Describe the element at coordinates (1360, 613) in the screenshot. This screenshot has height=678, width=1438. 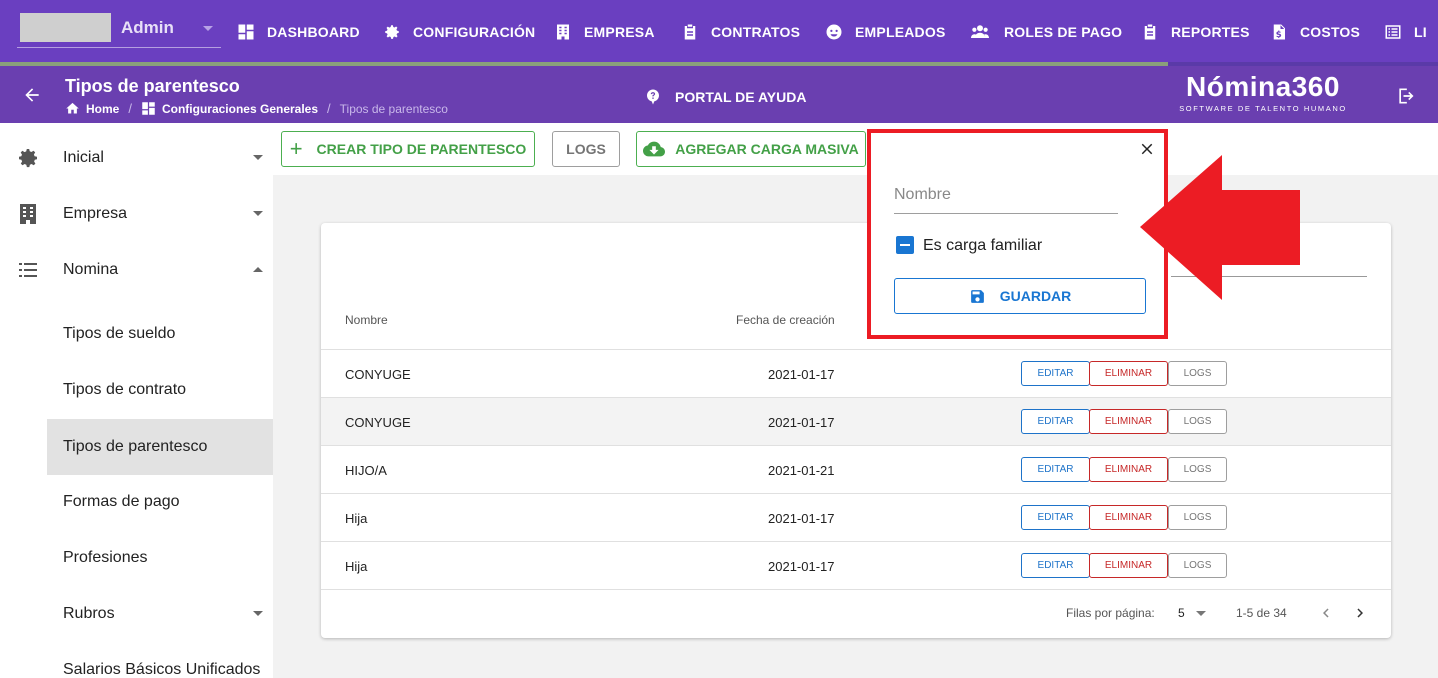
I see `chevron-right-icon` at that location.